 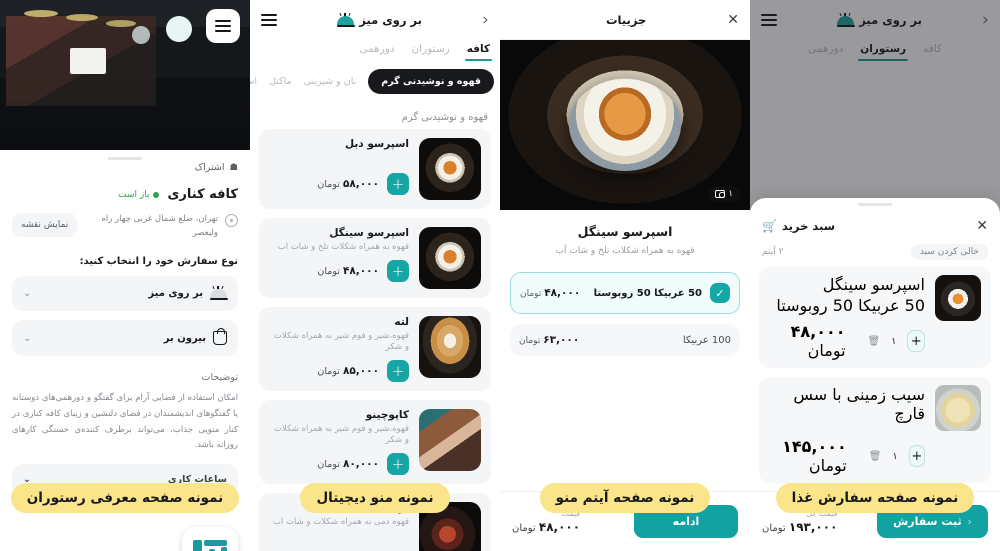 I want to click on show-map-button: نمایش نقشه, so click(x=45, y=225).